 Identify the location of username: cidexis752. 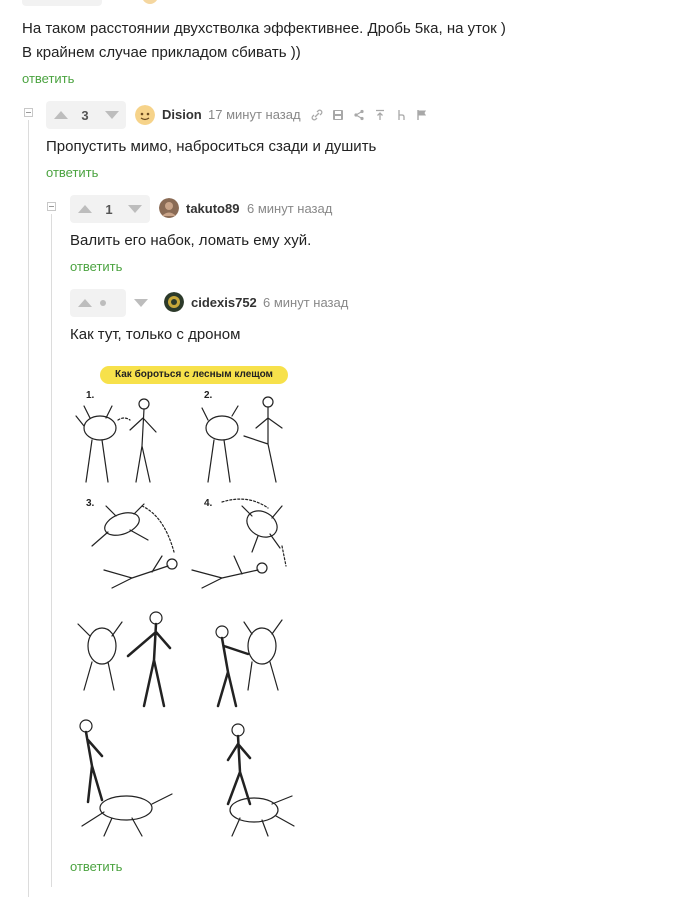
(224, 302).